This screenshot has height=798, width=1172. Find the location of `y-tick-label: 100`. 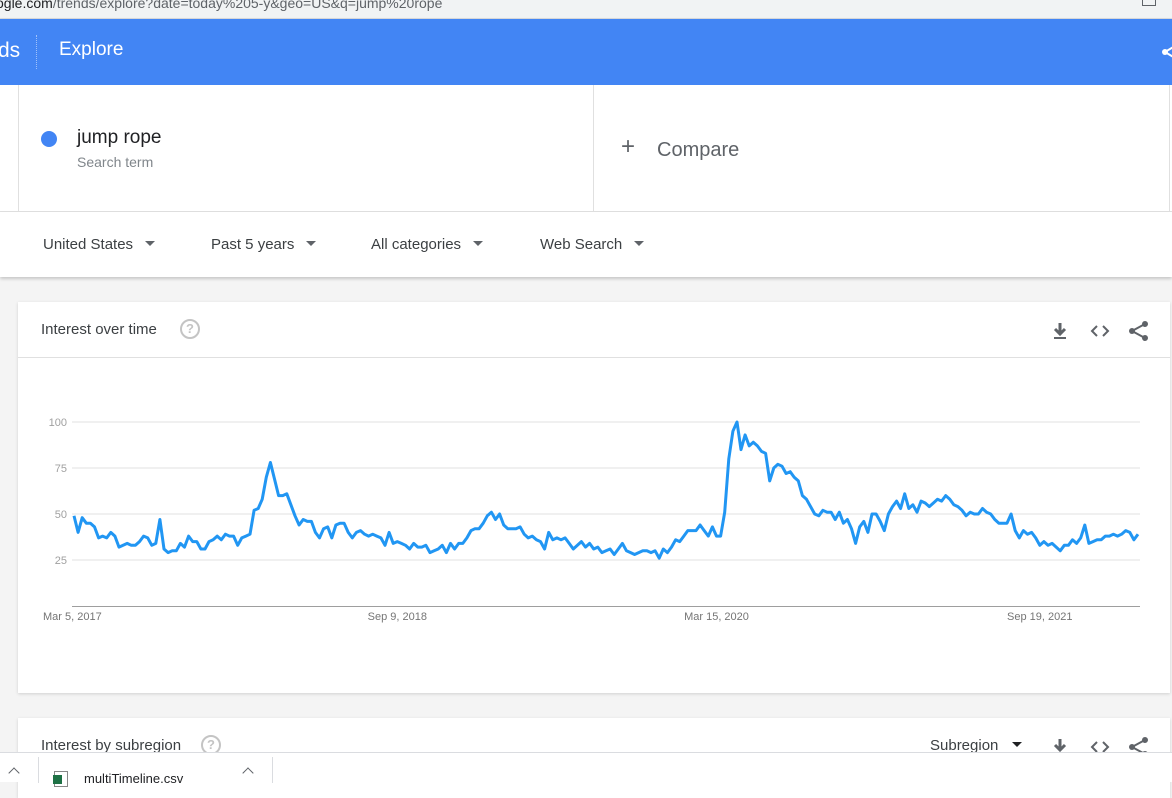

y-tick-label: 100 is located at coordinates (58, 423).